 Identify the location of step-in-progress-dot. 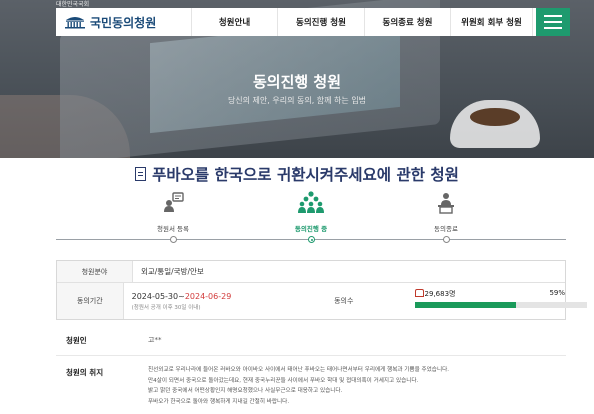
(311, 239).